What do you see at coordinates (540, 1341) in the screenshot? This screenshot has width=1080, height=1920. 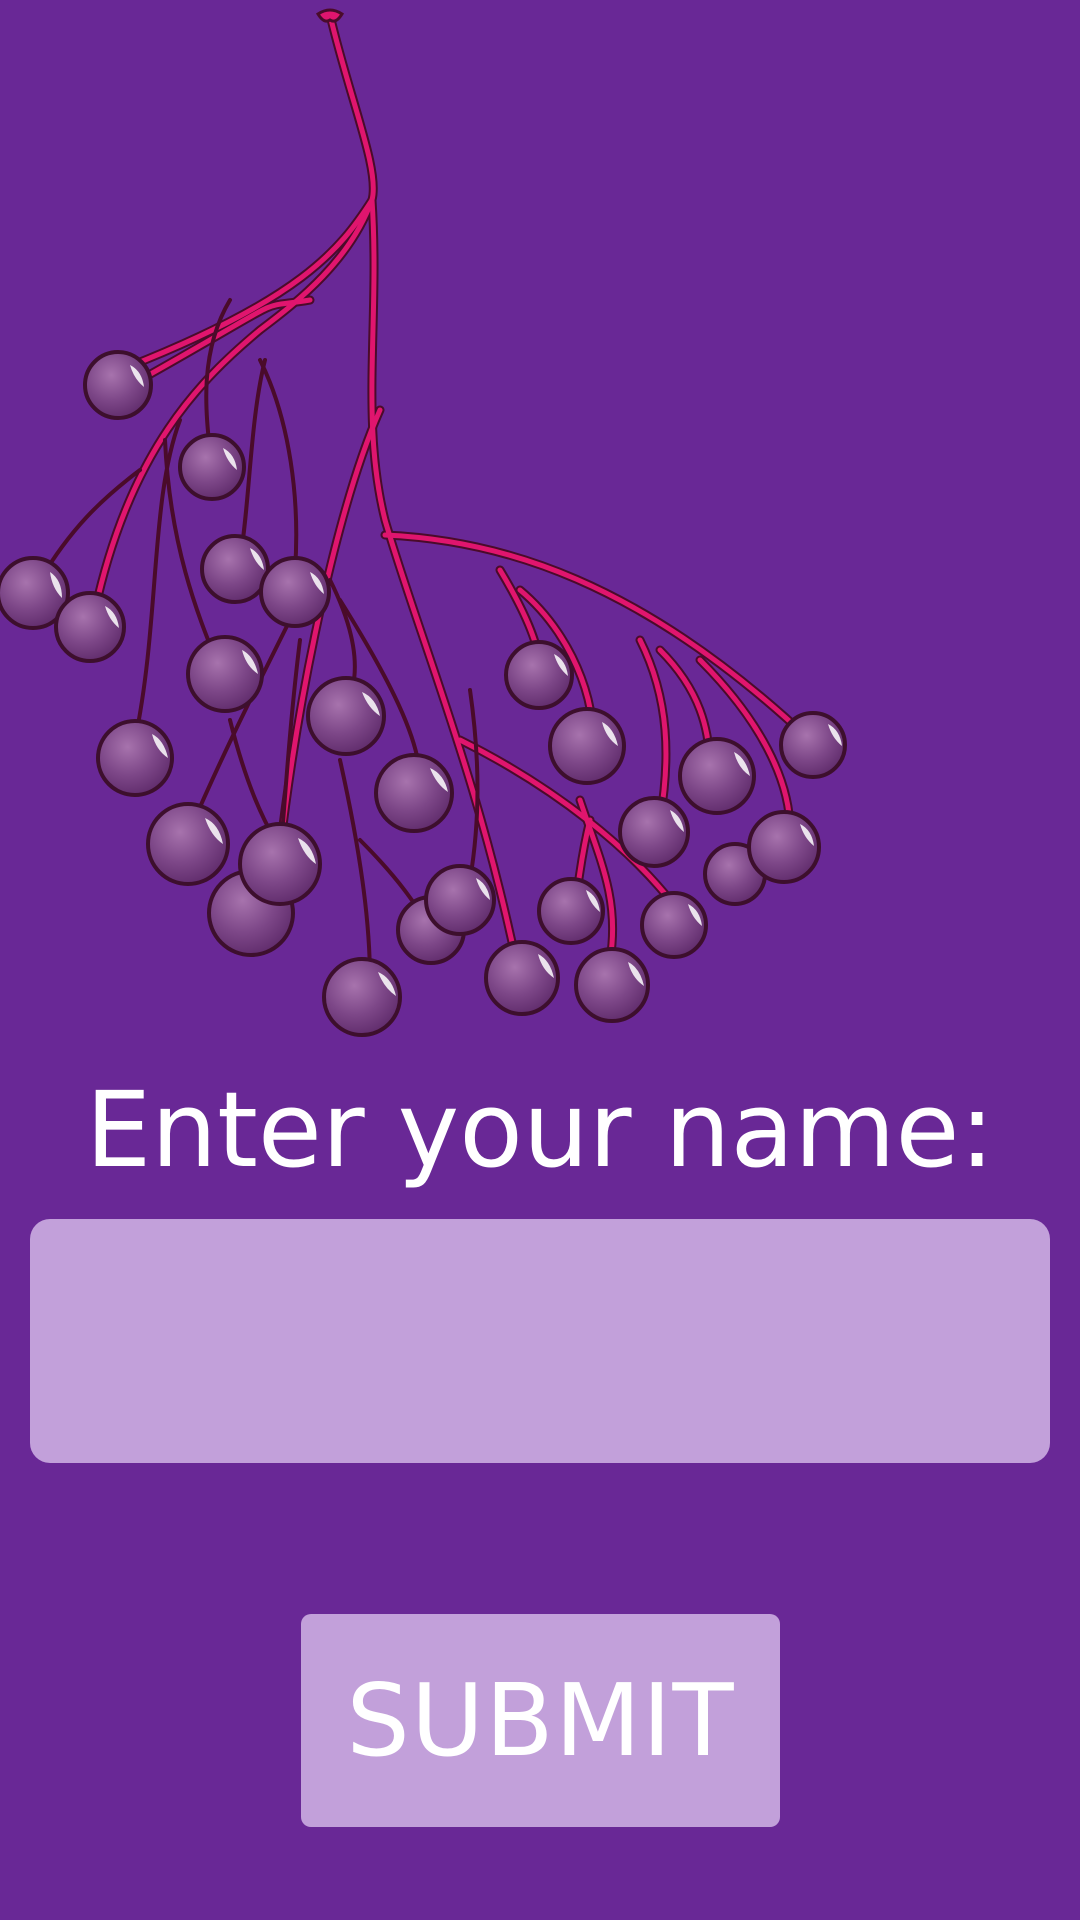 I see `name-input` at bounding box center [540, 1341].